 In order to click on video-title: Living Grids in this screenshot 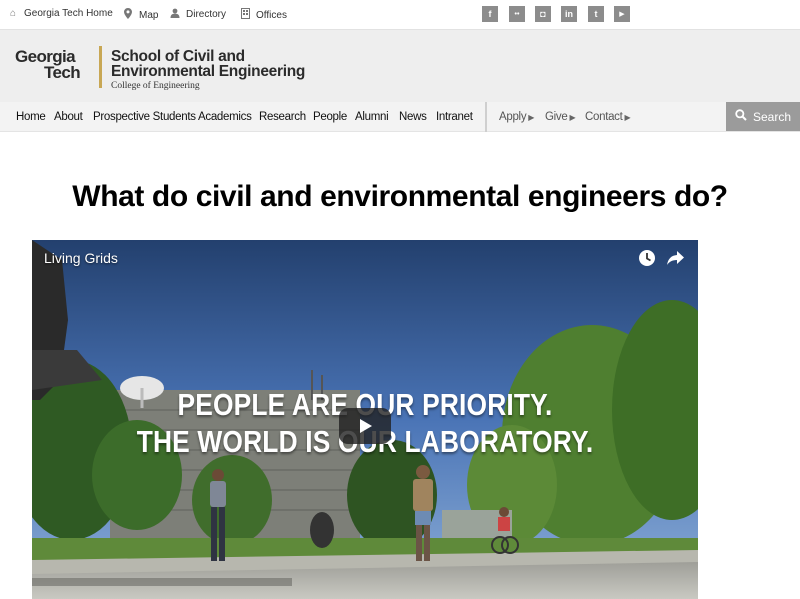, I will do `click(81, 258)`.